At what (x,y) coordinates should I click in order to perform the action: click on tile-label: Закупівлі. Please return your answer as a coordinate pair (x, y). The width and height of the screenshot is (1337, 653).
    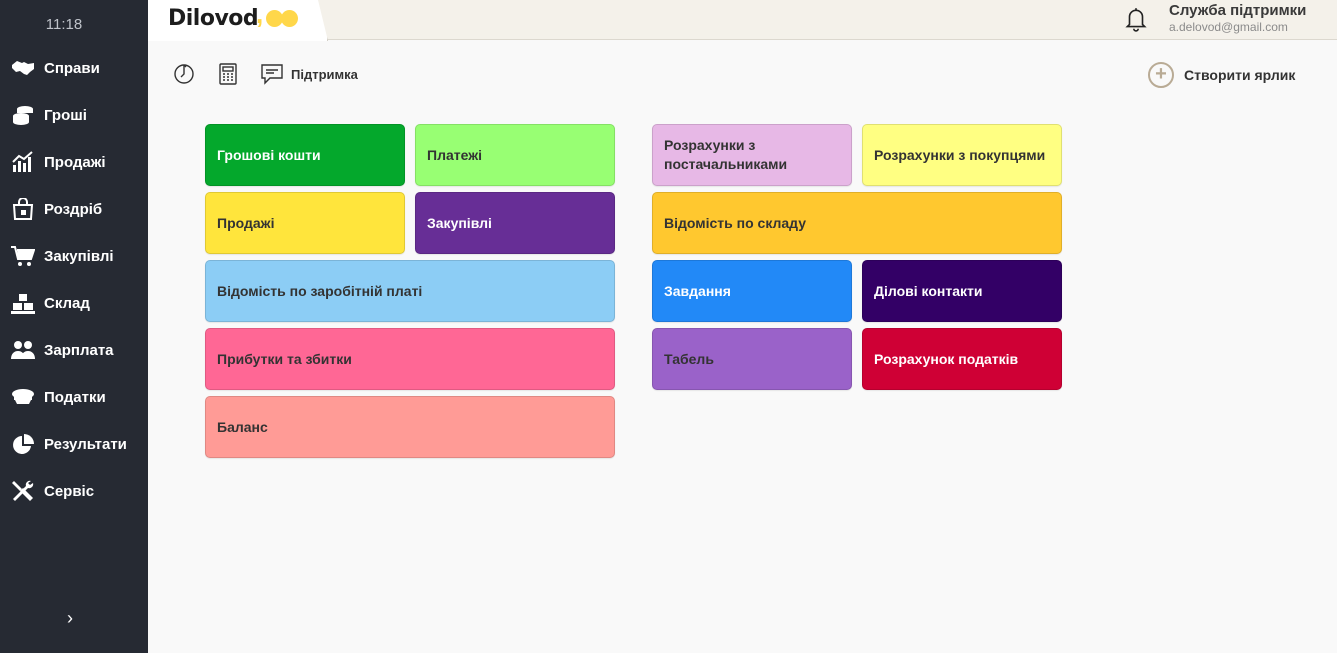
    Looking at the image, I should click on (459, 222).